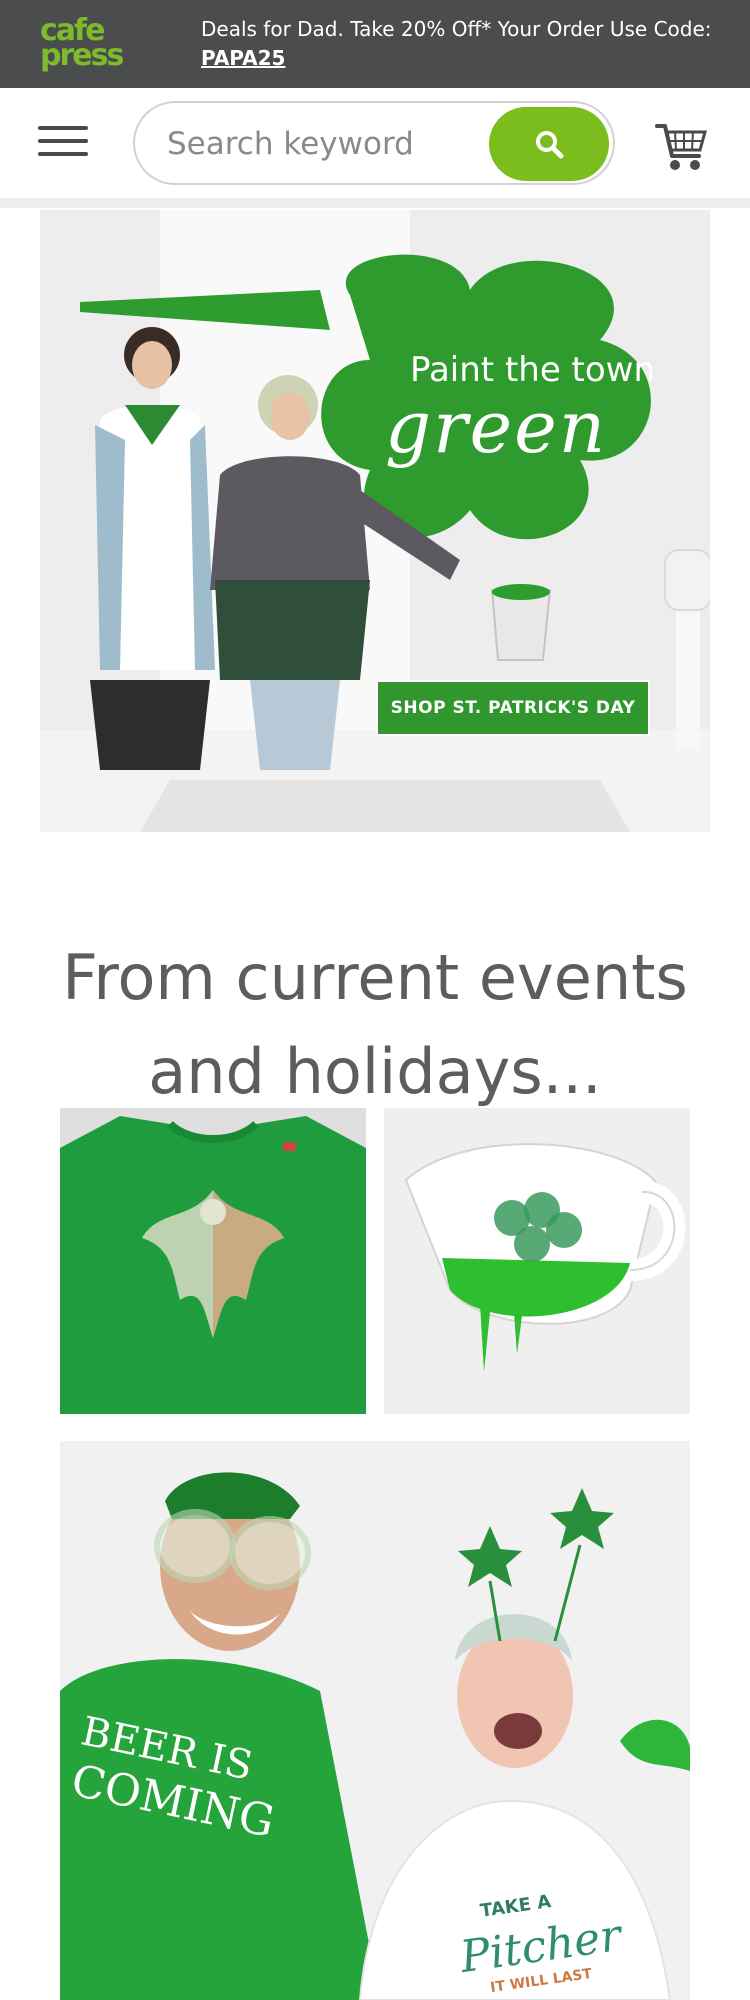 The height and width of the screenshot is (2000, 750). Describe the element at coordinates (82, 55) in the screenshot. I see `logo-text-press: press` at that location.